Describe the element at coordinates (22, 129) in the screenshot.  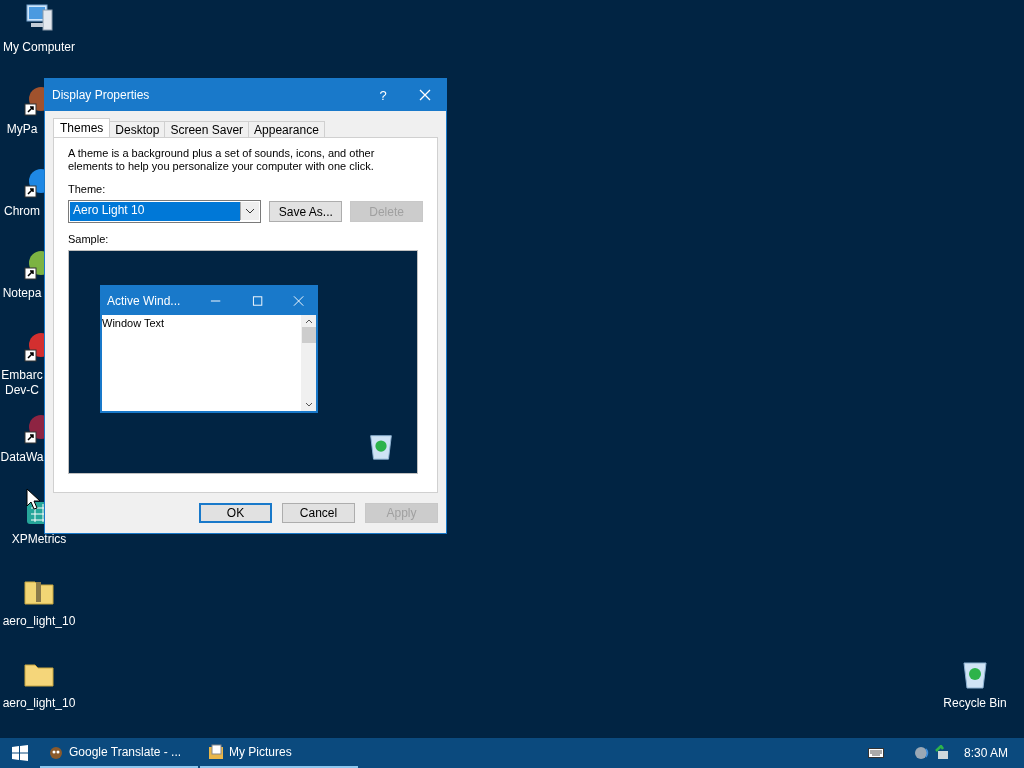
I see `icon-label: MyPa` at that location.